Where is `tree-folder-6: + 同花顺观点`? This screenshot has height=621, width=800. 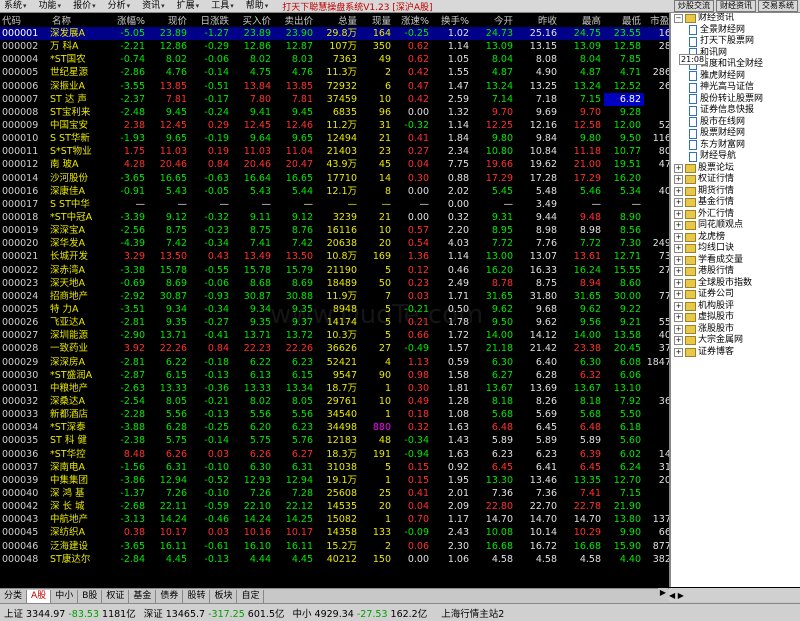 tree-folder-6: + 同花顺观点 is located at coordinates (735, 226).